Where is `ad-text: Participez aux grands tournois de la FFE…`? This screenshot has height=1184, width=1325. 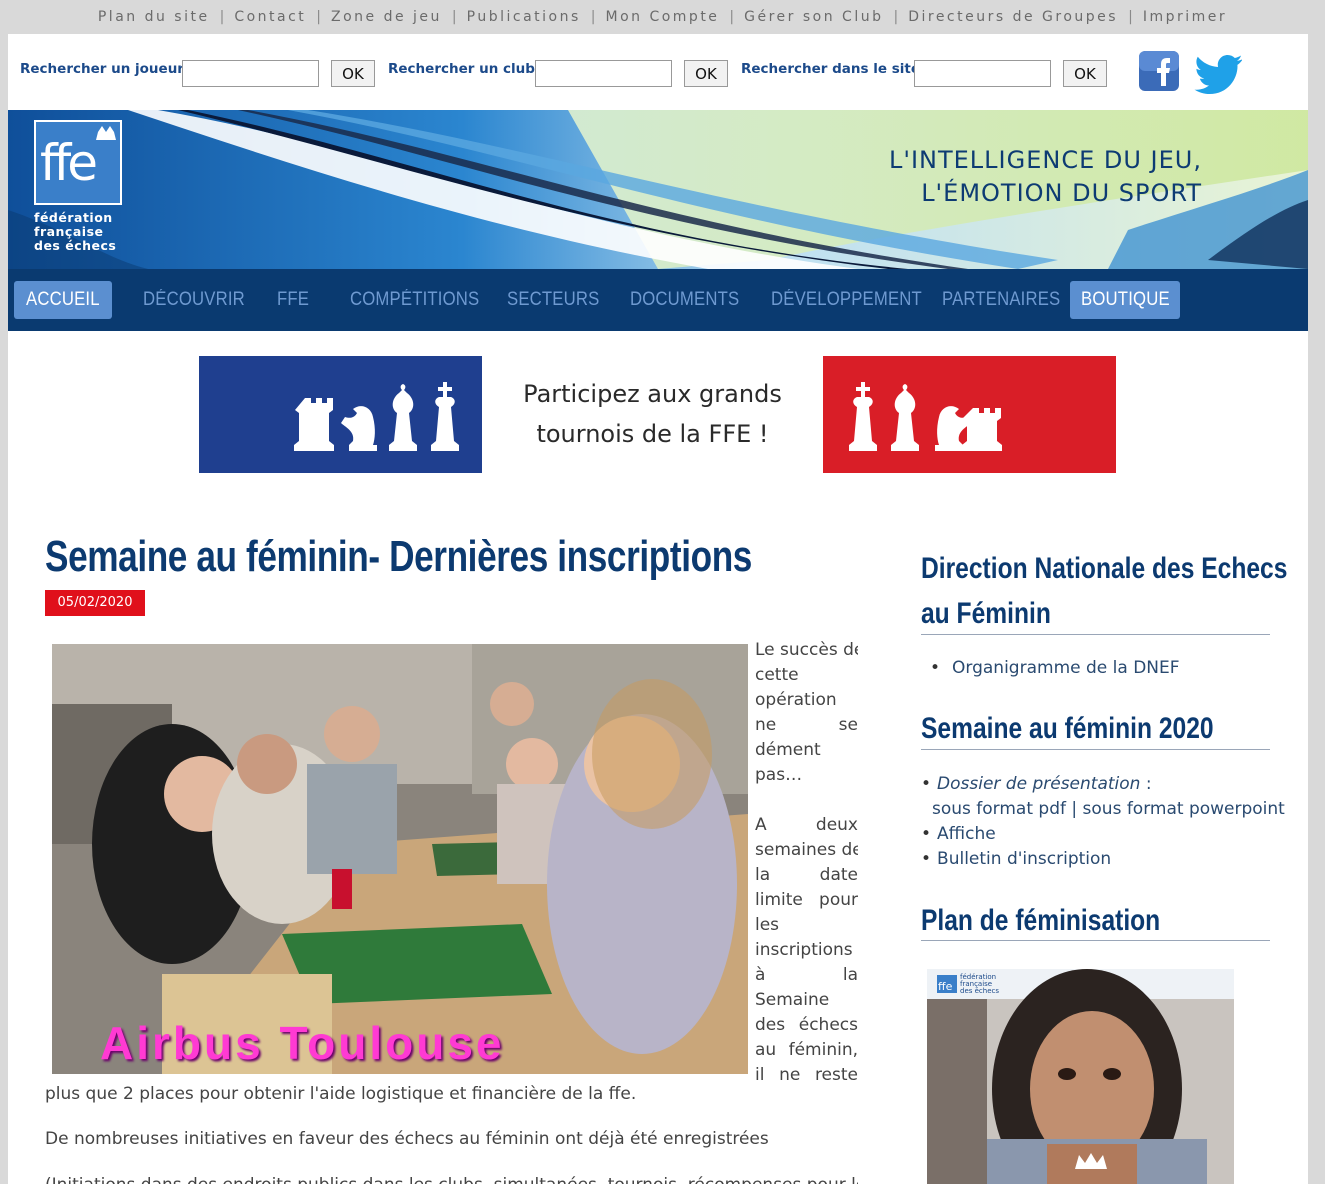
ad-text: Participez aux grands tournois de la FFE… is located at coordinates (652, 414).